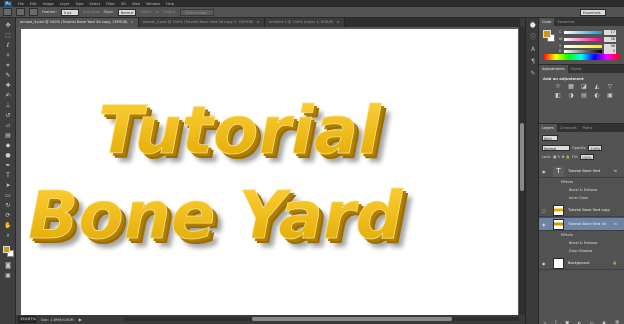 The height and width of the screenshot is (324, 624). I want to click on quick-mask-icon: ◙, so click(8, 265).